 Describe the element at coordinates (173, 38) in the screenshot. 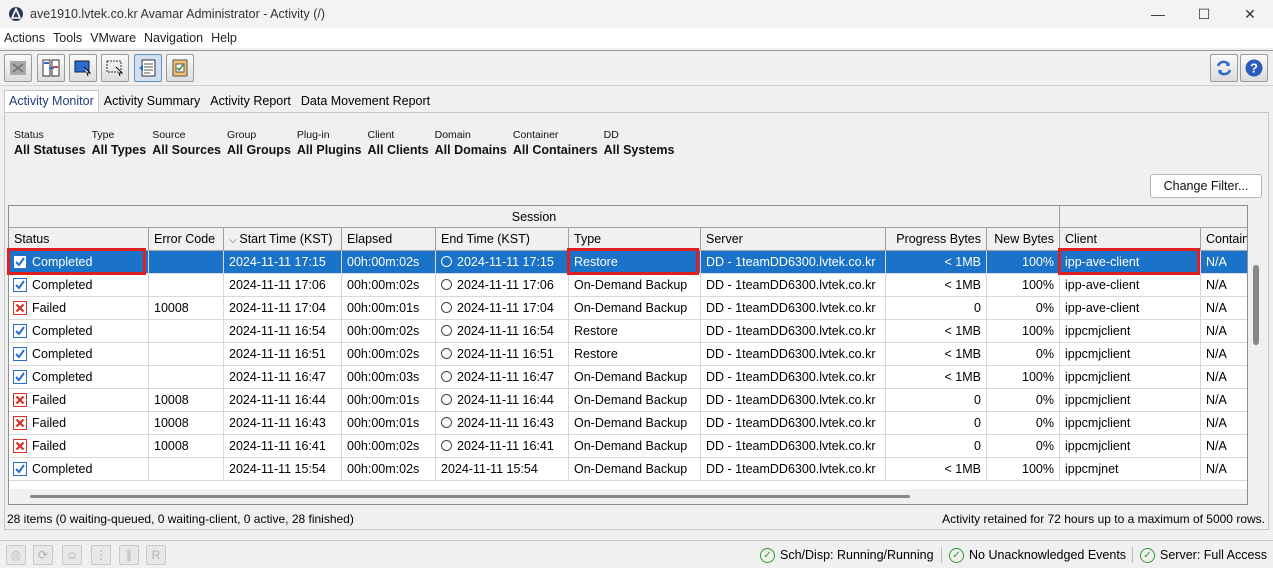

I see `menu-navigation: Navigation` at that location.